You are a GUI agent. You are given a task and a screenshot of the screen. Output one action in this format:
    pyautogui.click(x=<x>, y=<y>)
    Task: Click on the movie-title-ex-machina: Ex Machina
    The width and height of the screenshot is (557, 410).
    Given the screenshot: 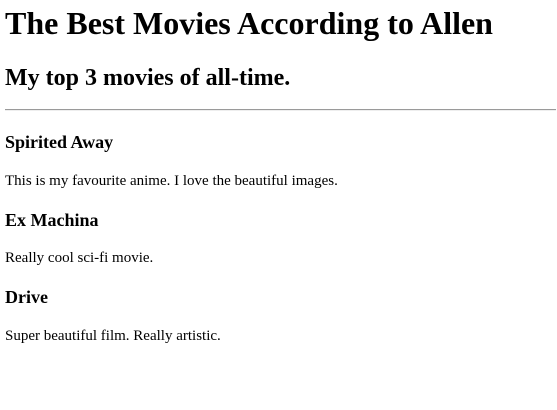 What is the action you would take?
    pyautogui.click(x=52, y=220)
    